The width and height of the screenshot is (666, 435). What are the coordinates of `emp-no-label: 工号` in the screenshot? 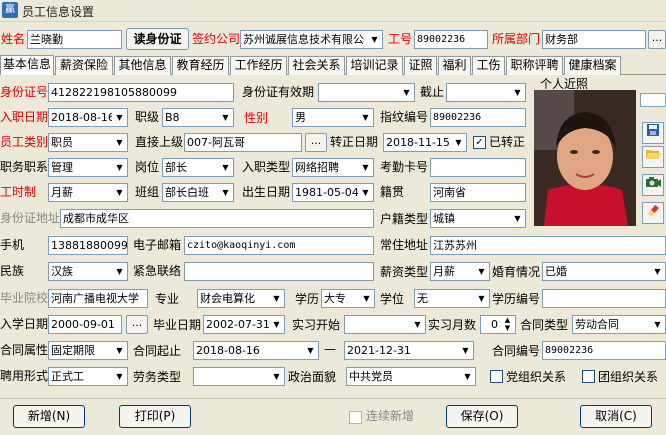 It's located at (400, 39).